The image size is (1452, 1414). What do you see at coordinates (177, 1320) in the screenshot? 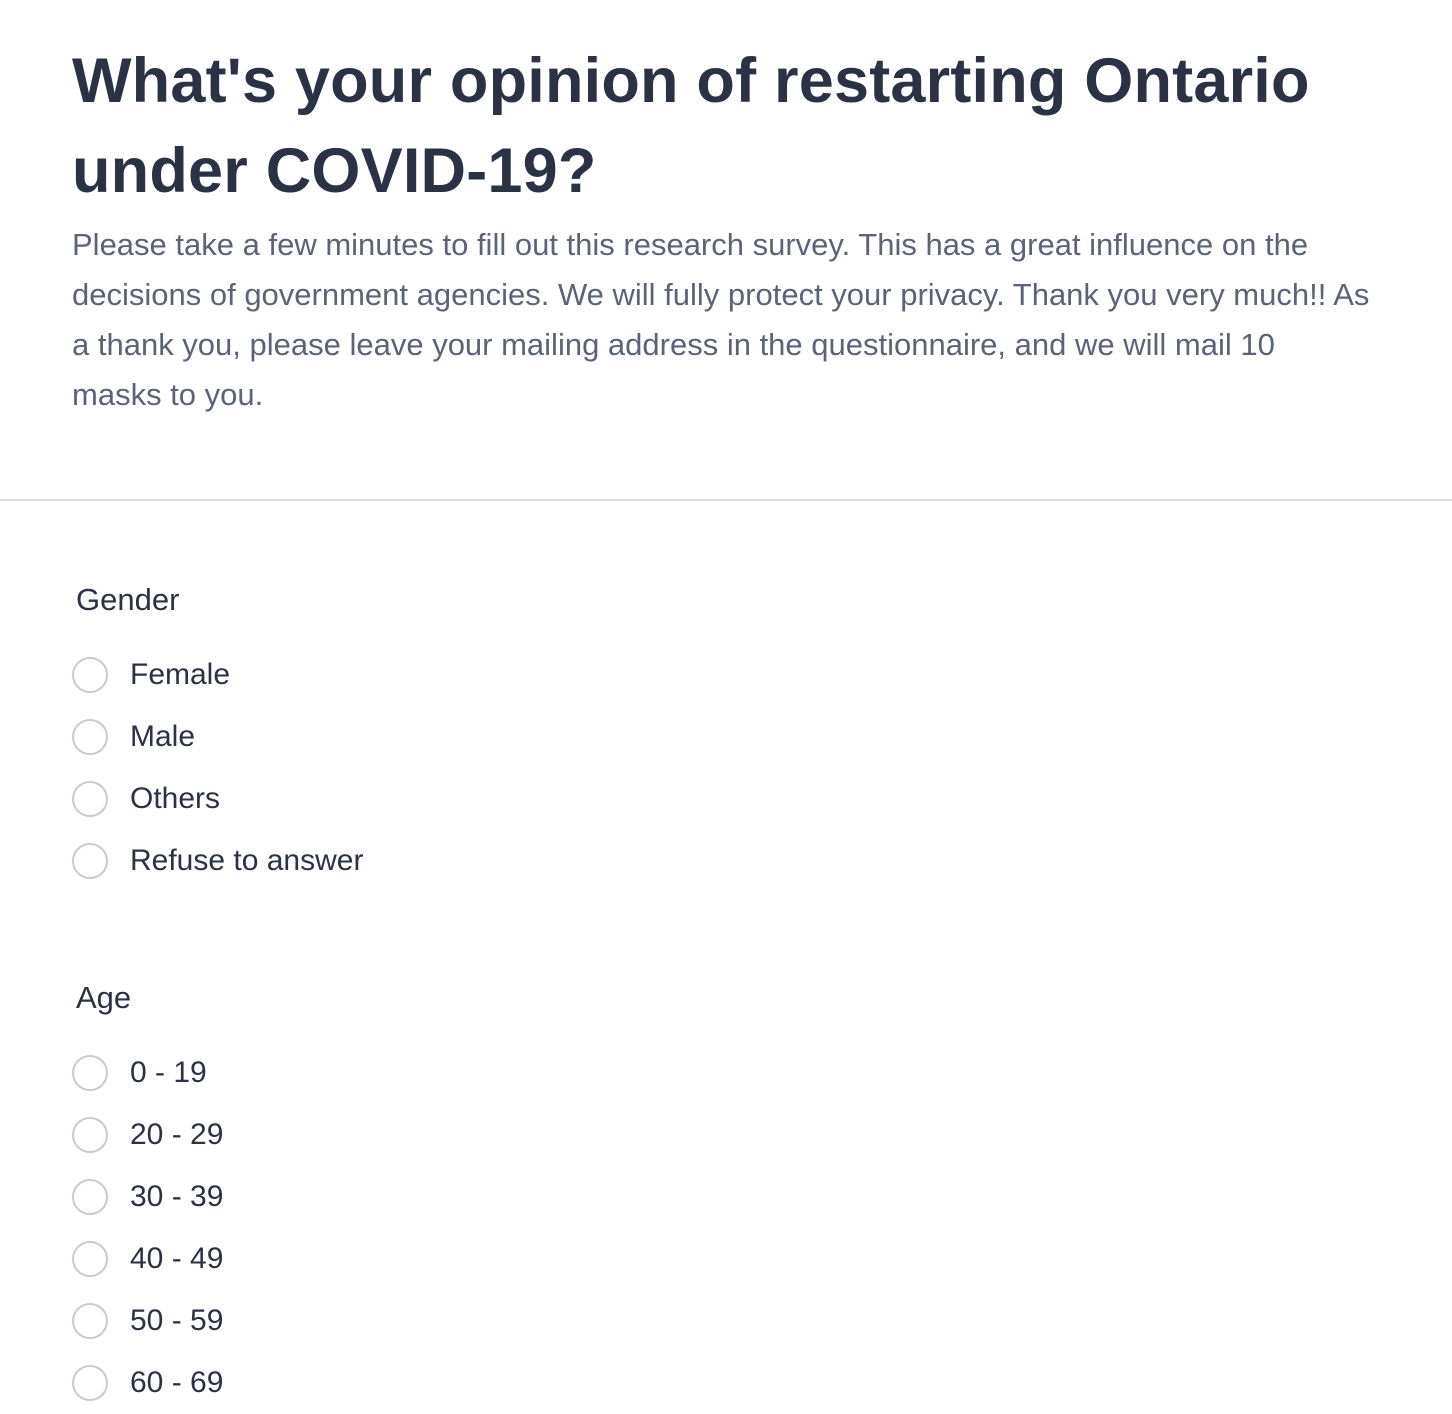
I see `option-label: 50 - 59` at bounding box center [177, 1320].